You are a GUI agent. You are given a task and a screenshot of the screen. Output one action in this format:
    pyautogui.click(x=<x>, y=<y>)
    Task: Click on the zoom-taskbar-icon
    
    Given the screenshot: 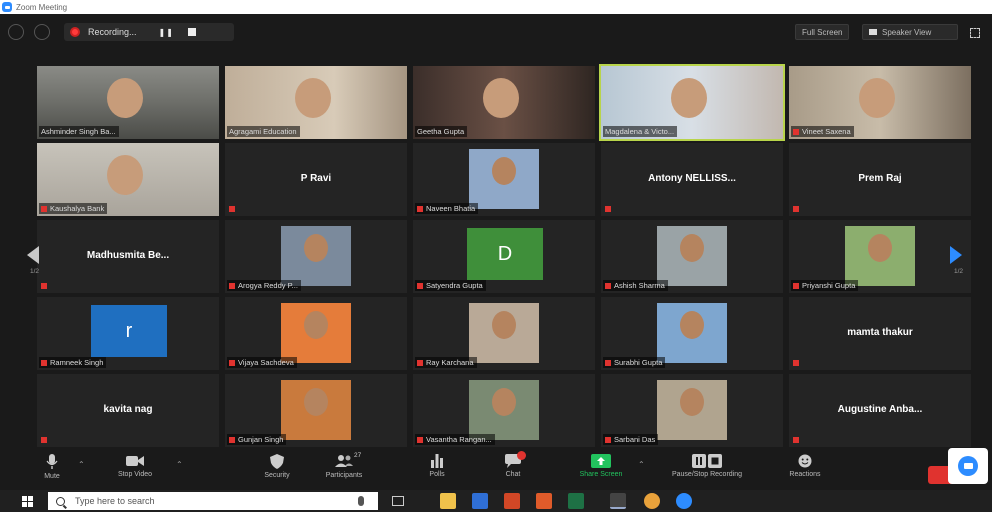 What is the action you would take?
    pyautogui.click(x=684, y=501)
    